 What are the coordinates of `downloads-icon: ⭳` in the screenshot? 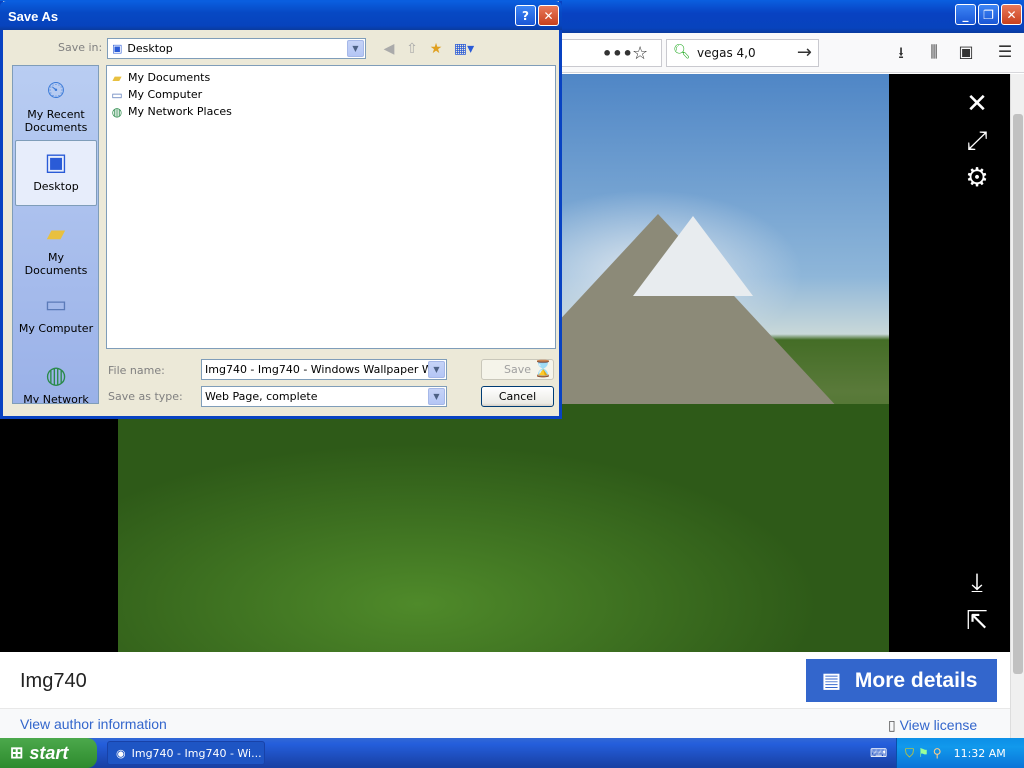 It's located at (901, 55).